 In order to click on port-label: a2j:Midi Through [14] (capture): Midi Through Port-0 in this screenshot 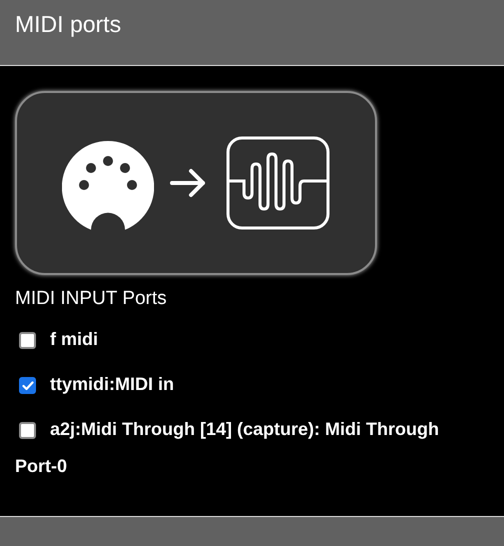, I will do `click(231, 448)`.